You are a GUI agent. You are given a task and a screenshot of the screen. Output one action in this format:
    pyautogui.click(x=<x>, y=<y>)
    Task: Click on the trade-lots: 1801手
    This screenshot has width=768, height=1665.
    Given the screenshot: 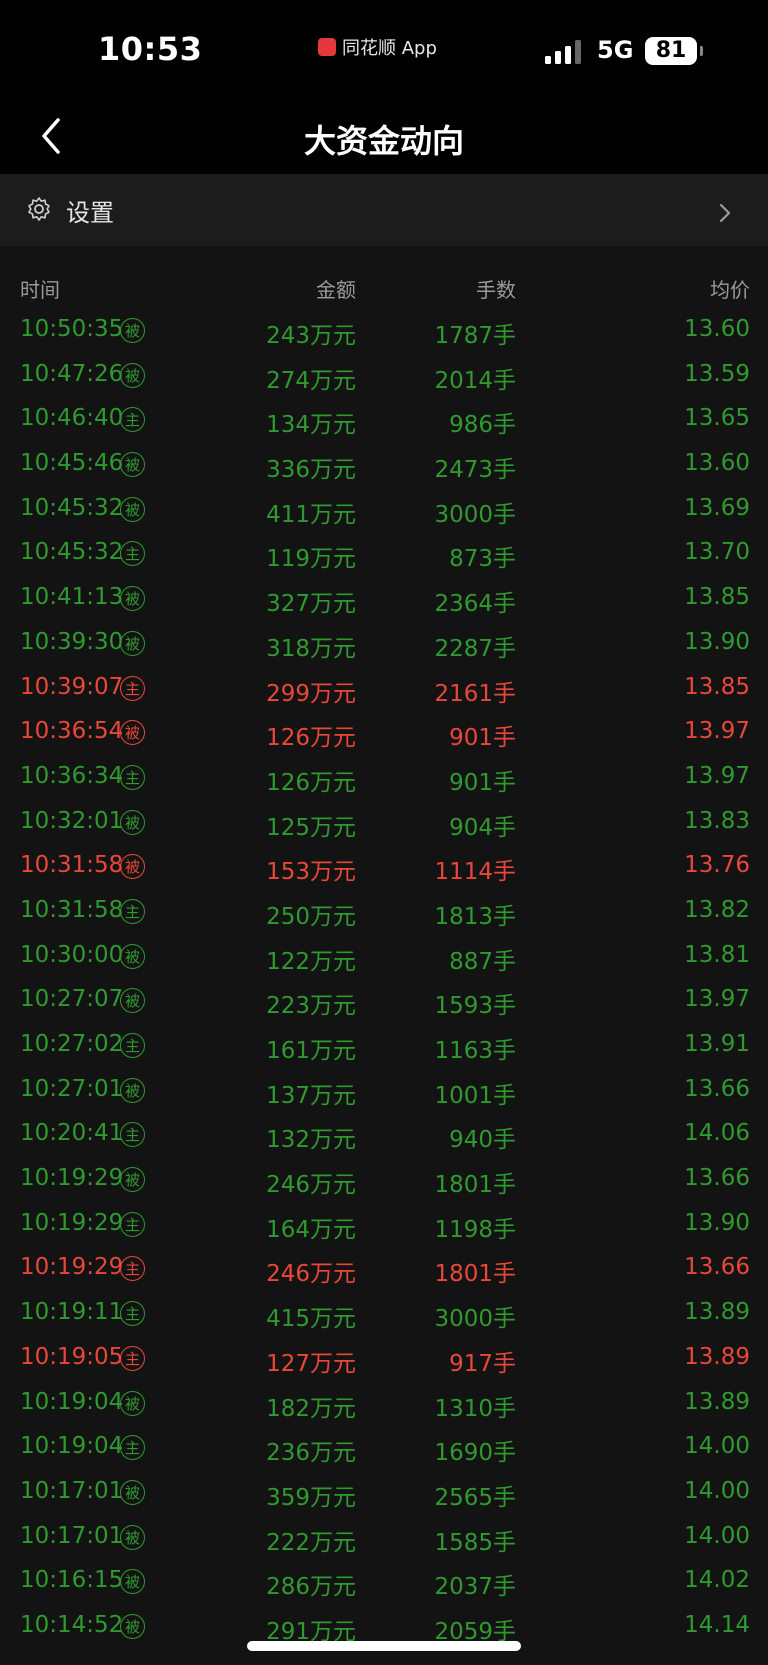 What is the action you would take?
    pyautogui.click(x=475, y=1274)
    